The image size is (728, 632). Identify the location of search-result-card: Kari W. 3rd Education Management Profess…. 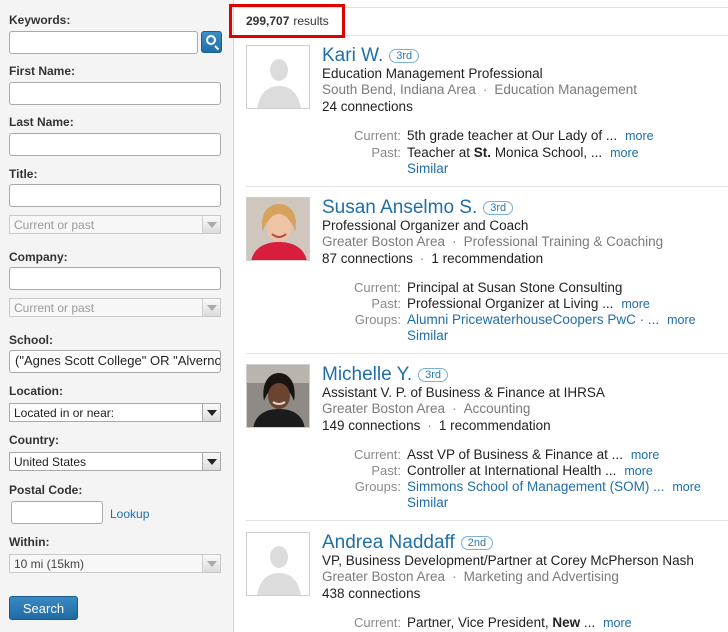
(487, 115).